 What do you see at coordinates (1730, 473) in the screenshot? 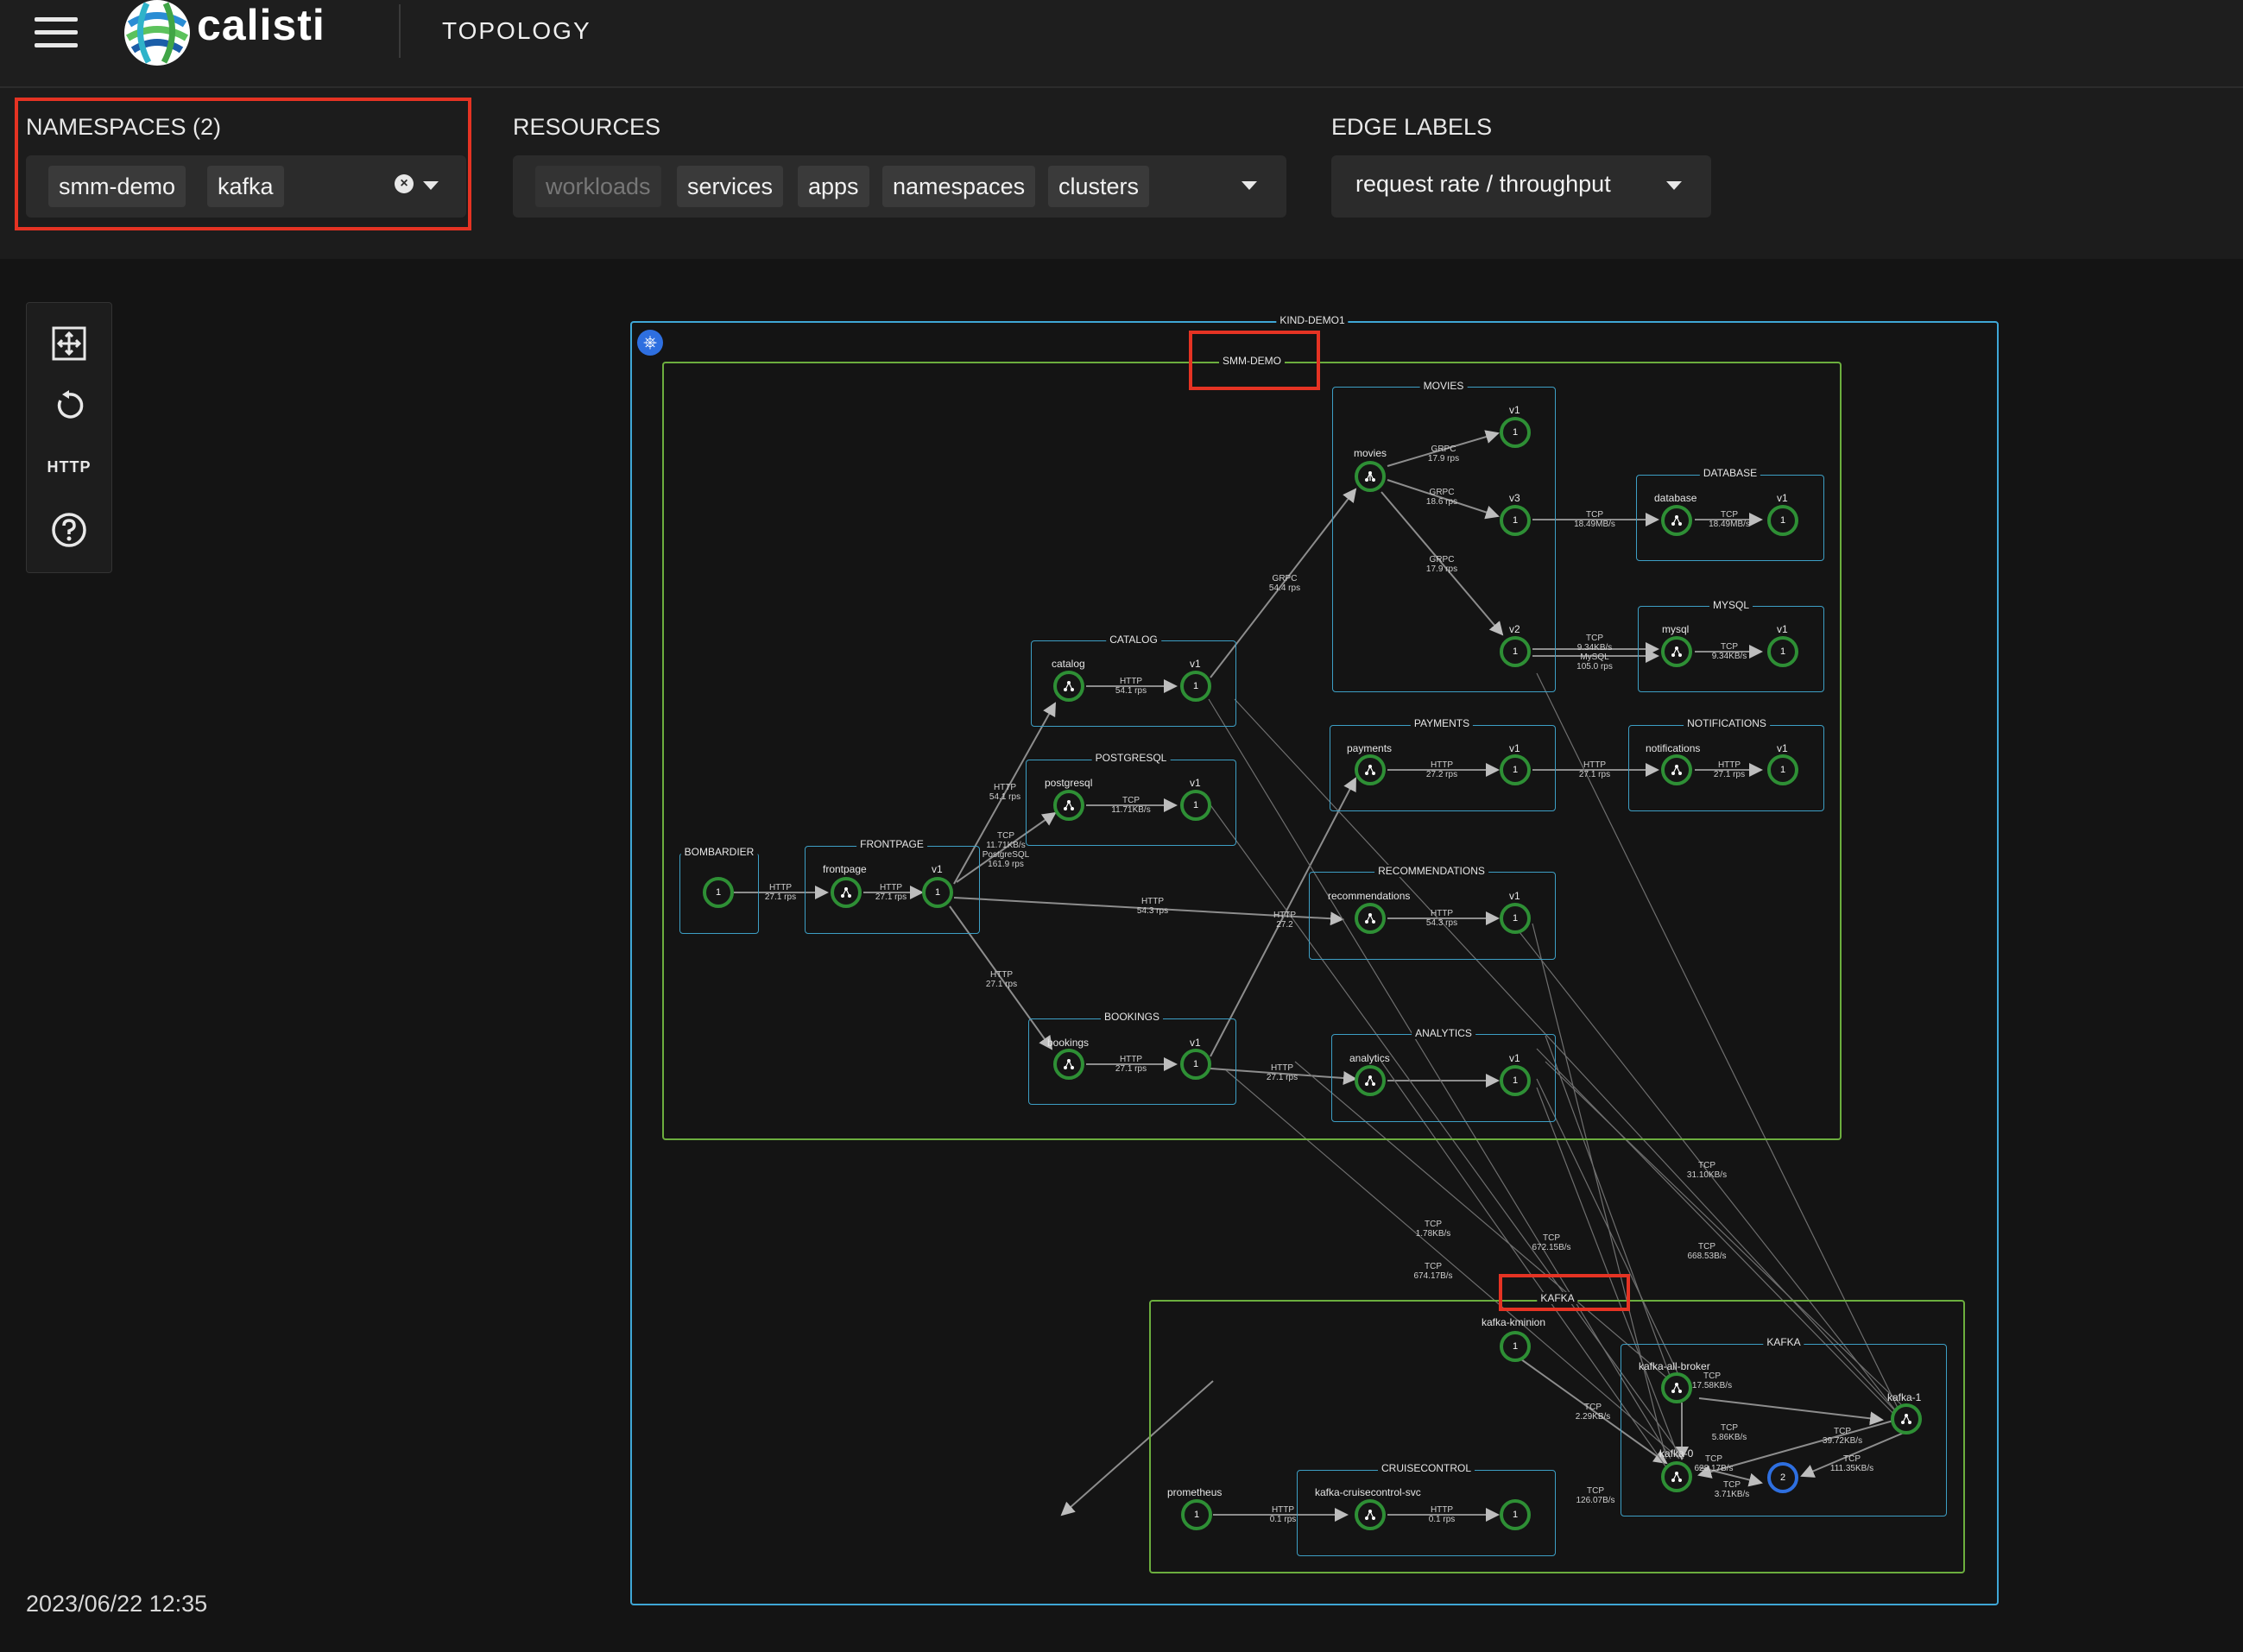
I see `group-database-title: DATABASE` at bounding box center [1730, 473].